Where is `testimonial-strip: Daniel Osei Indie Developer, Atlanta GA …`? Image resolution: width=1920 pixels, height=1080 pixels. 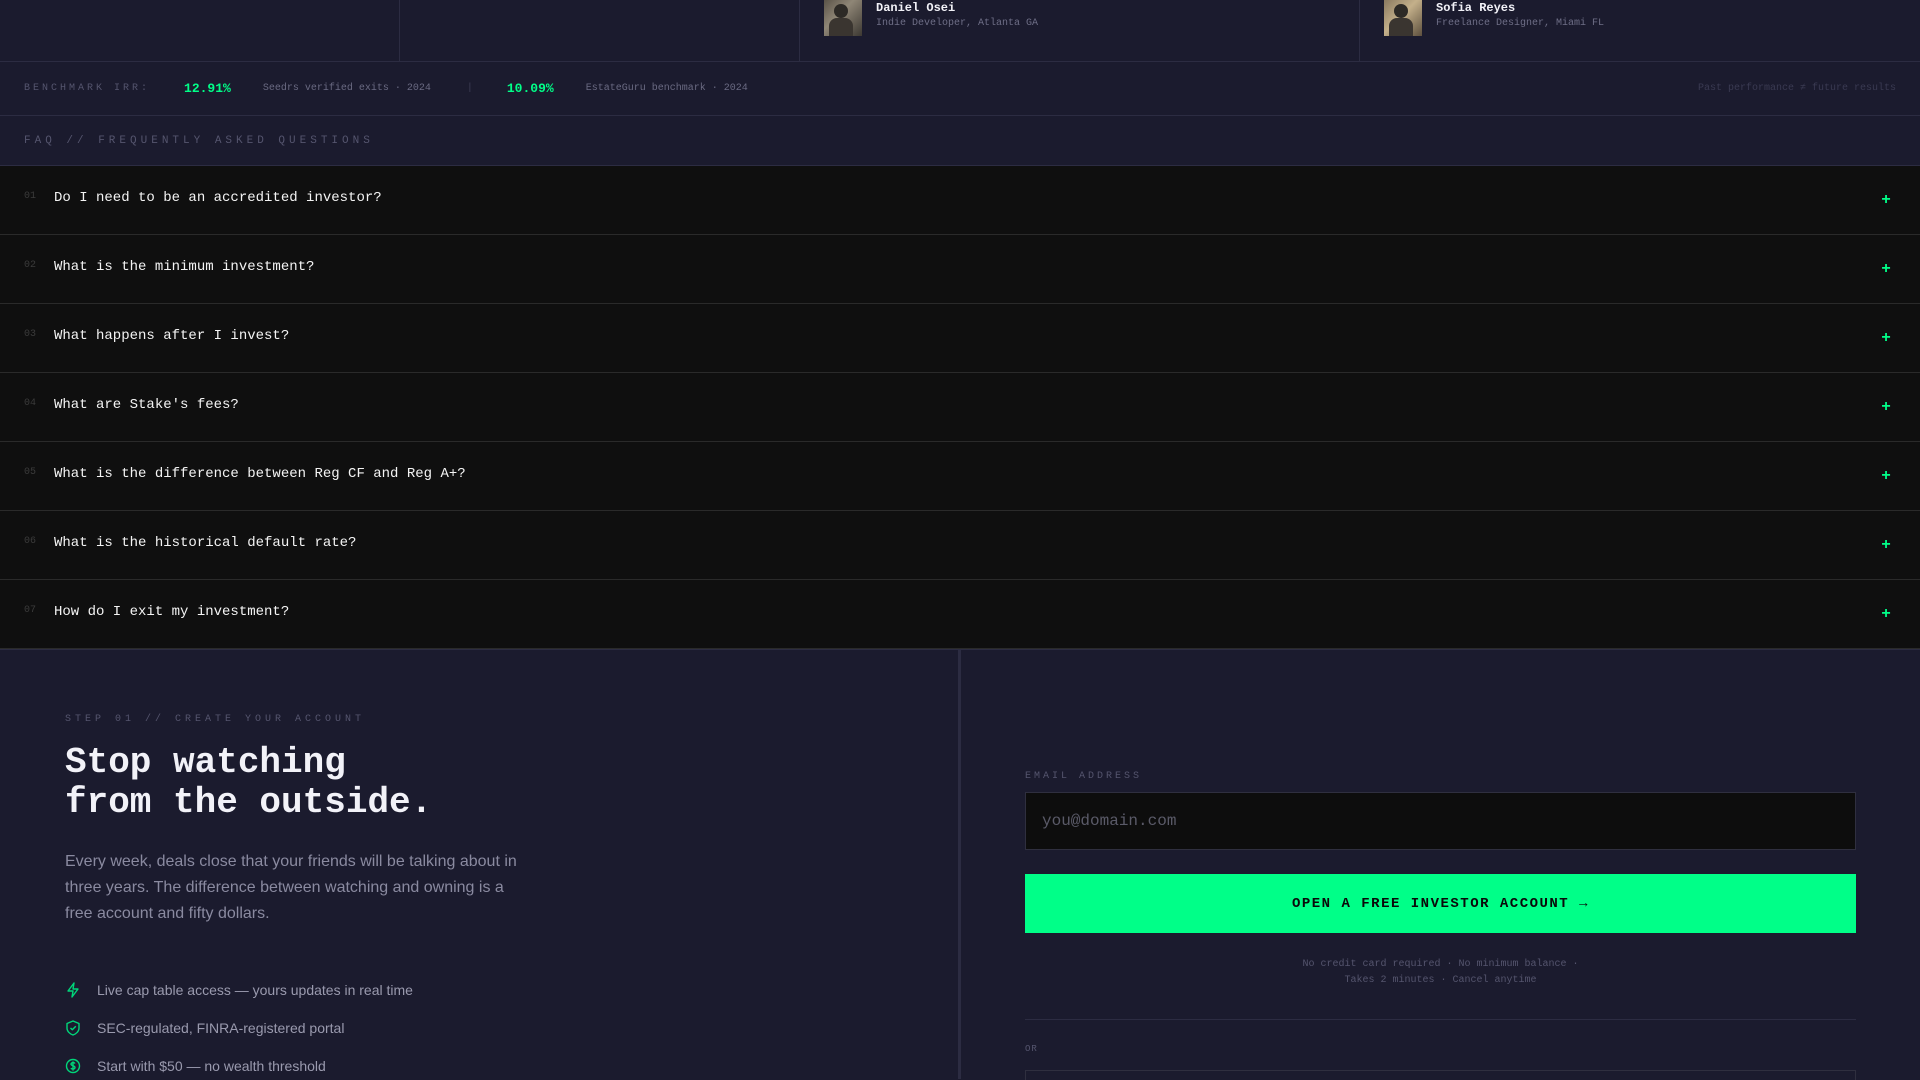
testimonial-strip: Daniel Osei Indie Developer, Atlanta GA … is located at coordinates (960, 31).